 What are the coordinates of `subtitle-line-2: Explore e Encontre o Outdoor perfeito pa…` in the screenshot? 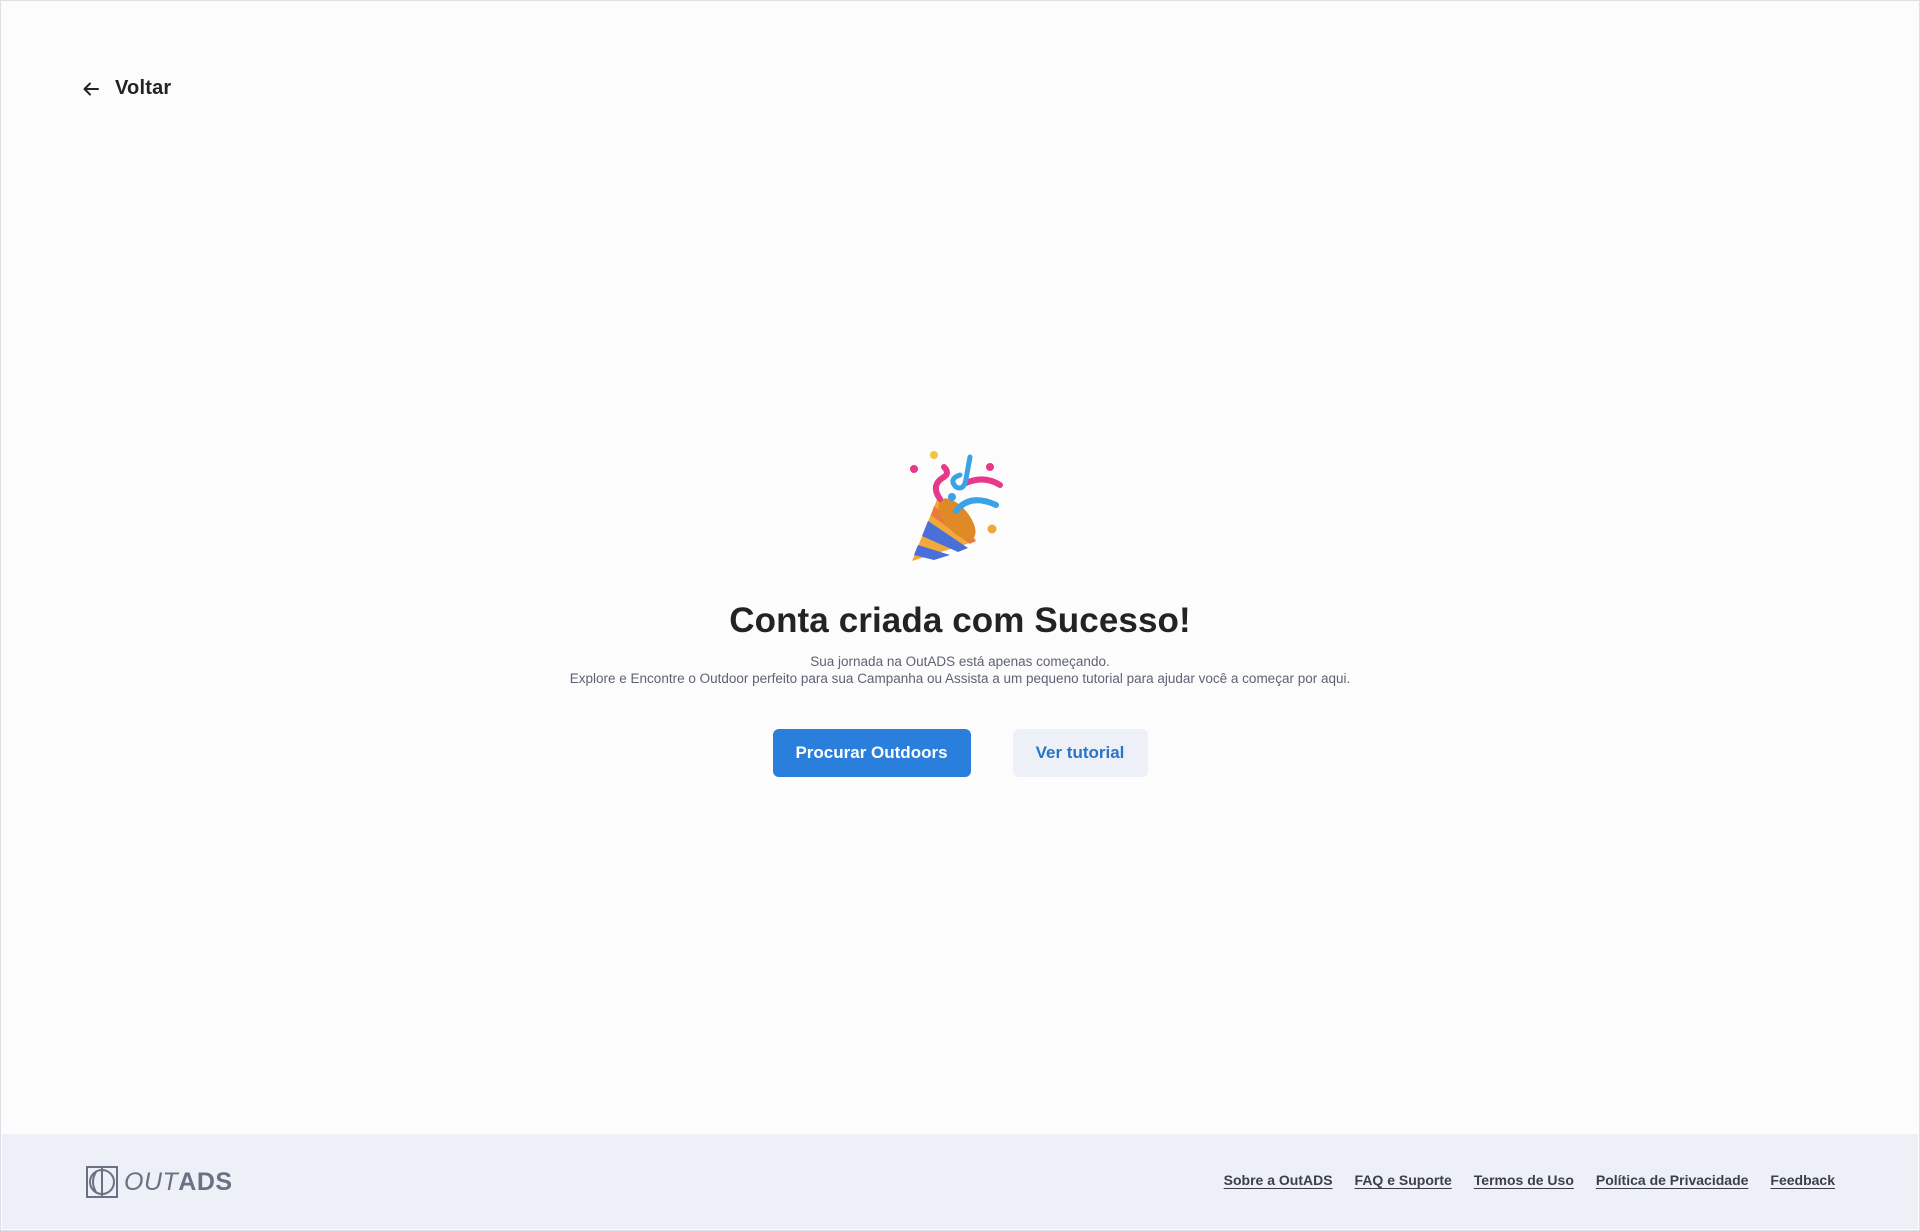 It's located at (960, 678).